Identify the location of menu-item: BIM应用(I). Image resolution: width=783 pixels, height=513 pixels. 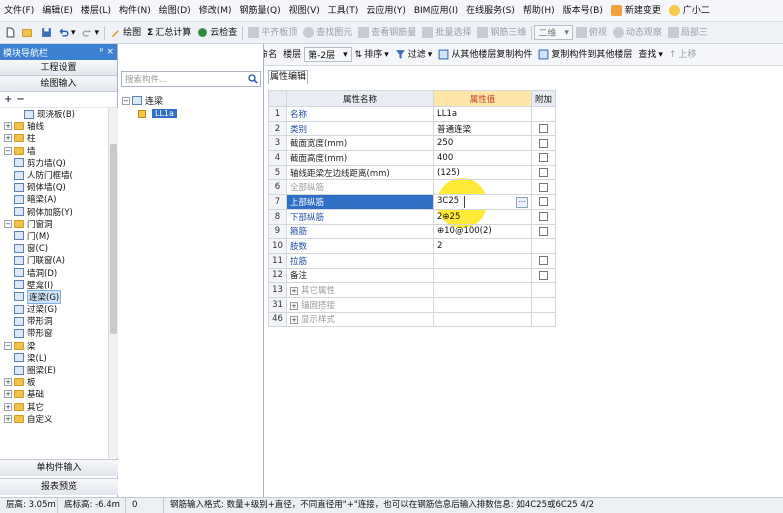
(436, 10).